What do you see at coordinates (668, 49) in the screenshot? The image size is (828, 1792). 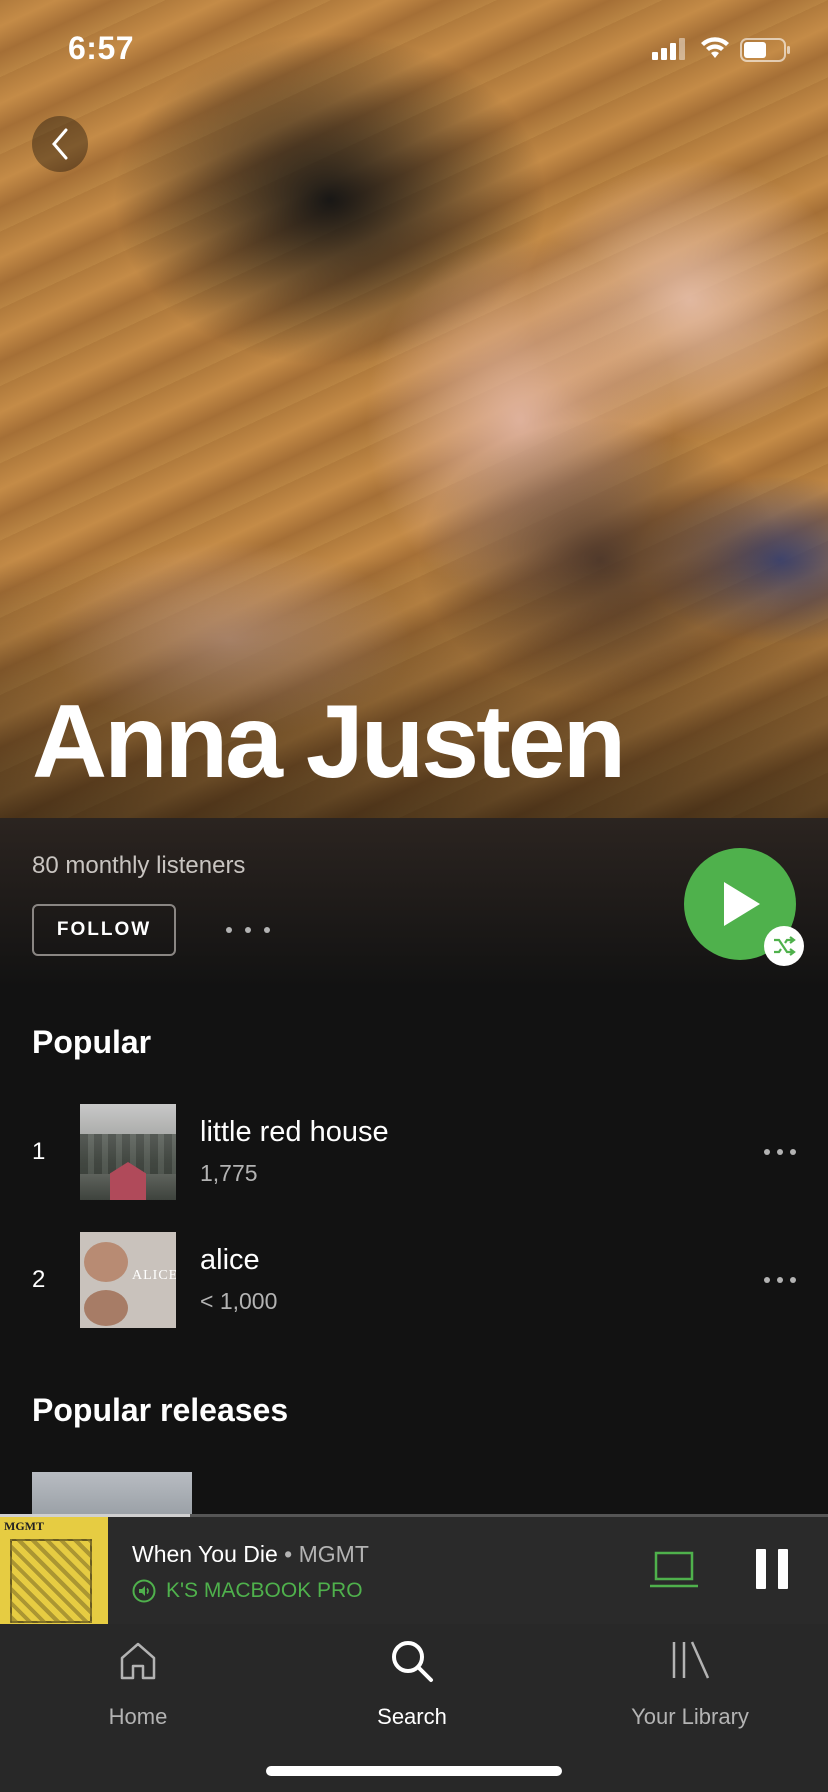 I see `signal-icon` at bounding box center [668, 49].